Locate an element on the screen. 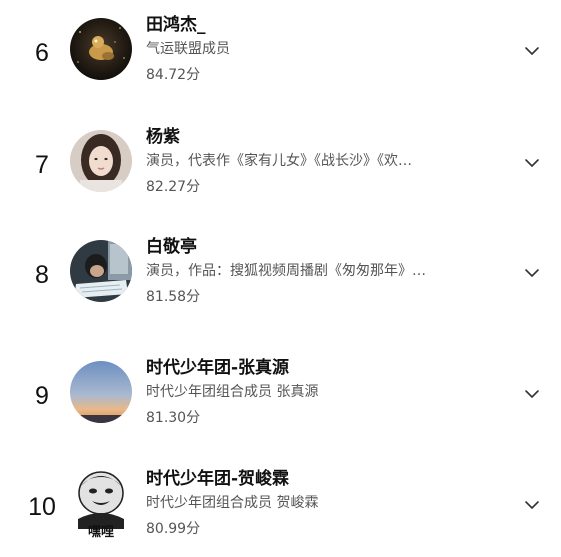 The width and height of the screenshot is (561, 557). night-figure-avatar is located at coordinates (101, 49).